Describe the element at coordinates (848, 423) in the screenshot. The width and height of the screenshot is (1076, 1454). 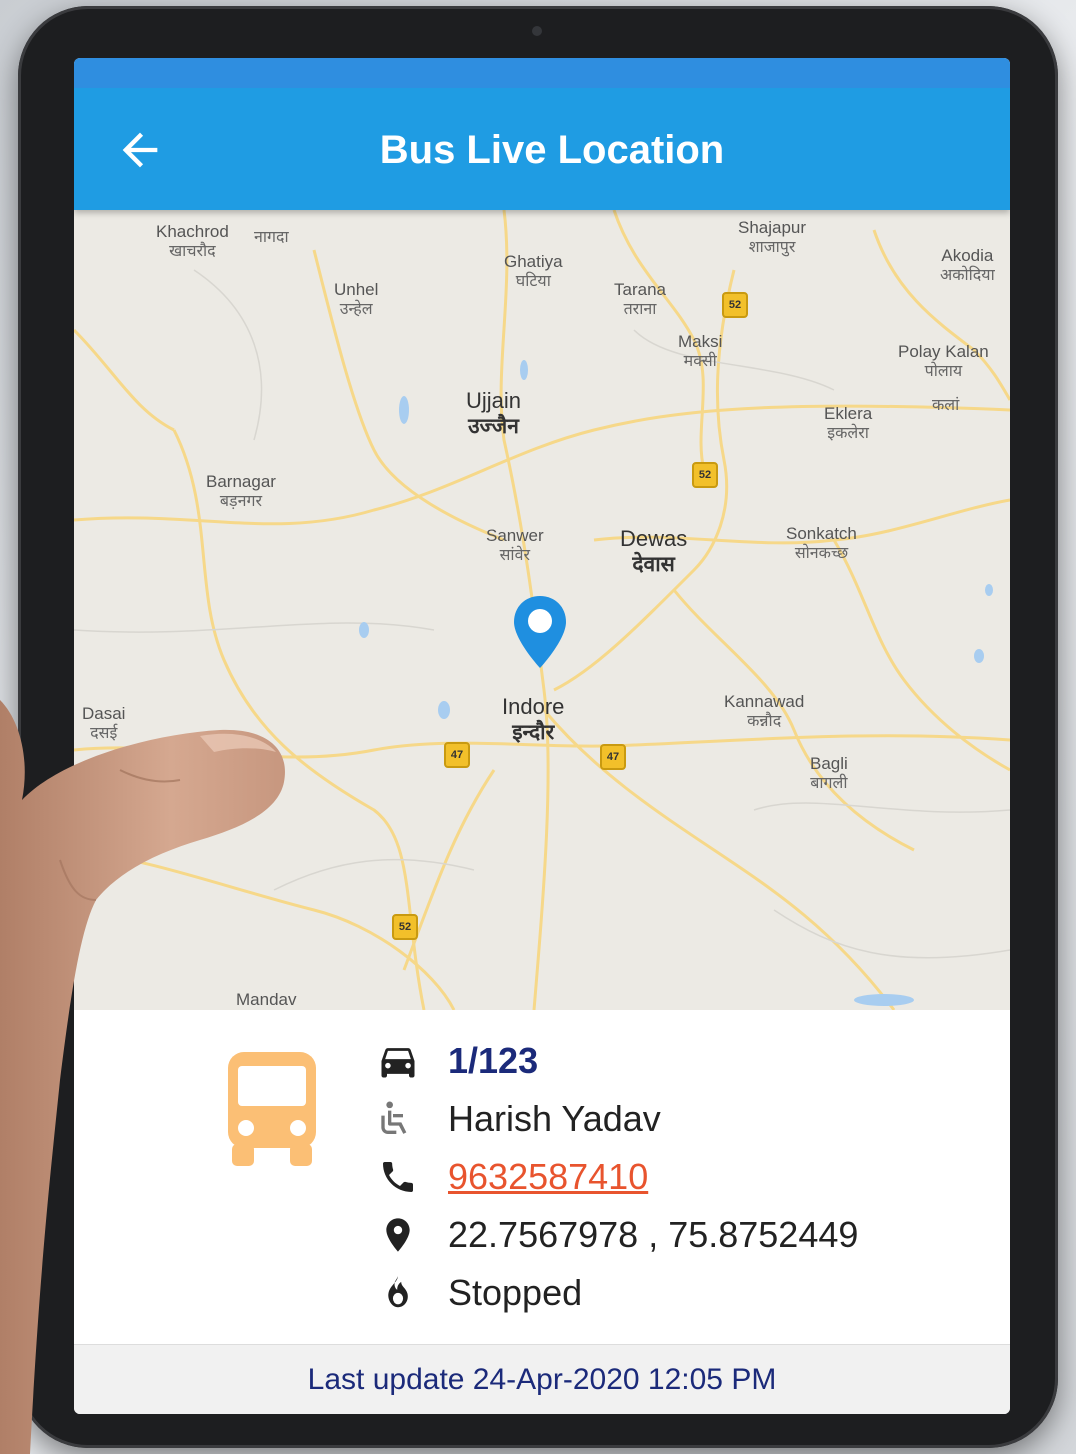
I see `map-label-eklera: Eklera इकलेरा` at that location.